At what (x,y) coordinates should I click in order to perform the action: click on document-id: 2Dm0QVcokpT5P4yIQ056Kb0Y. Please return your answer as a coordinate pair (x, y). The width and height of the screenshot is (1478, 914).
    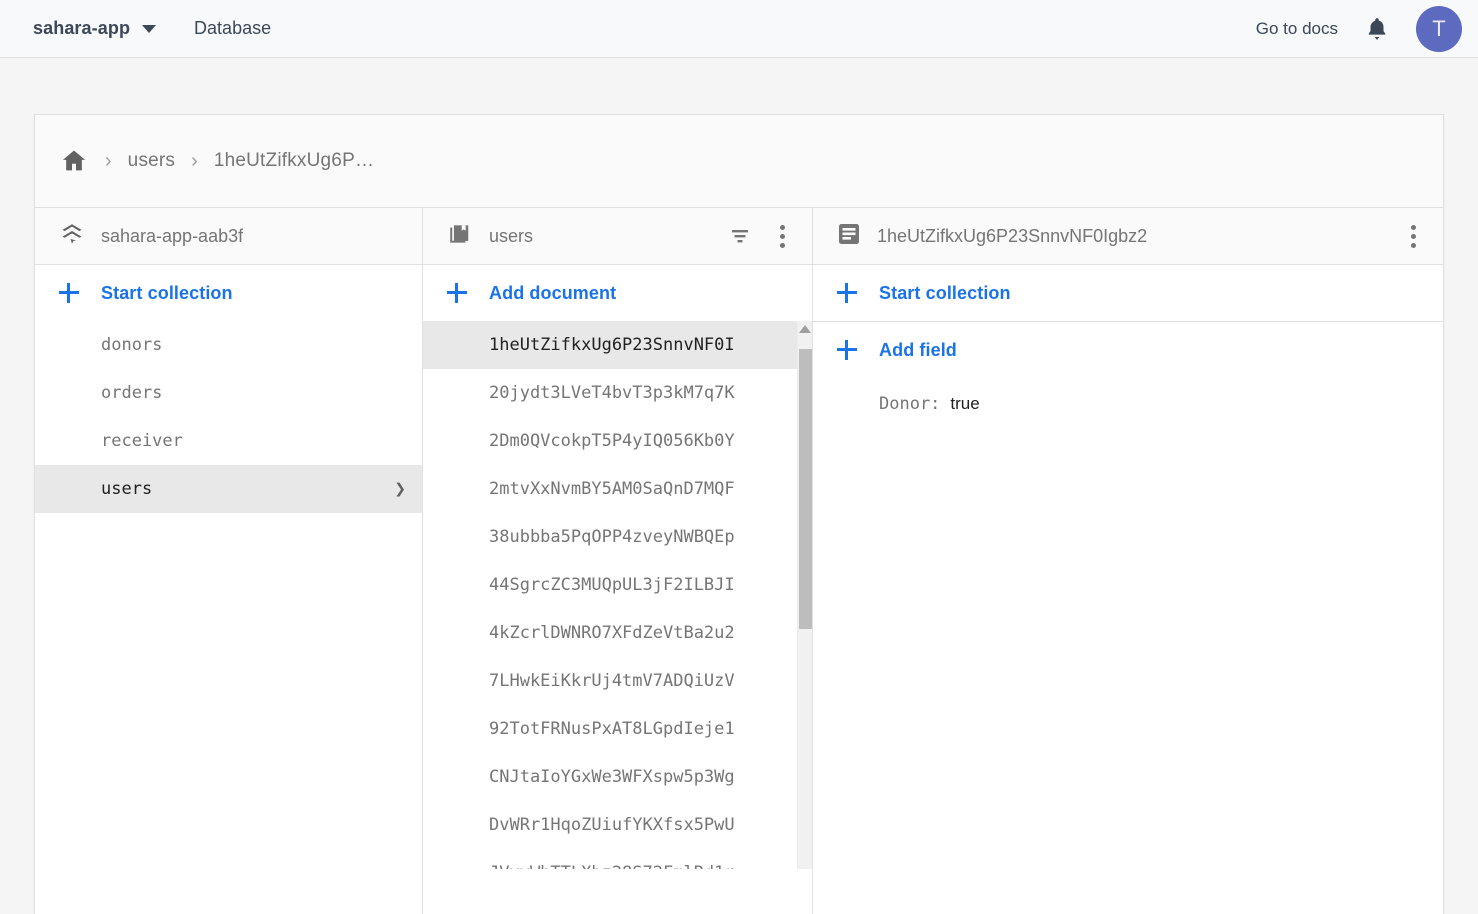
    Looking at the image, I should click on (612, 441).